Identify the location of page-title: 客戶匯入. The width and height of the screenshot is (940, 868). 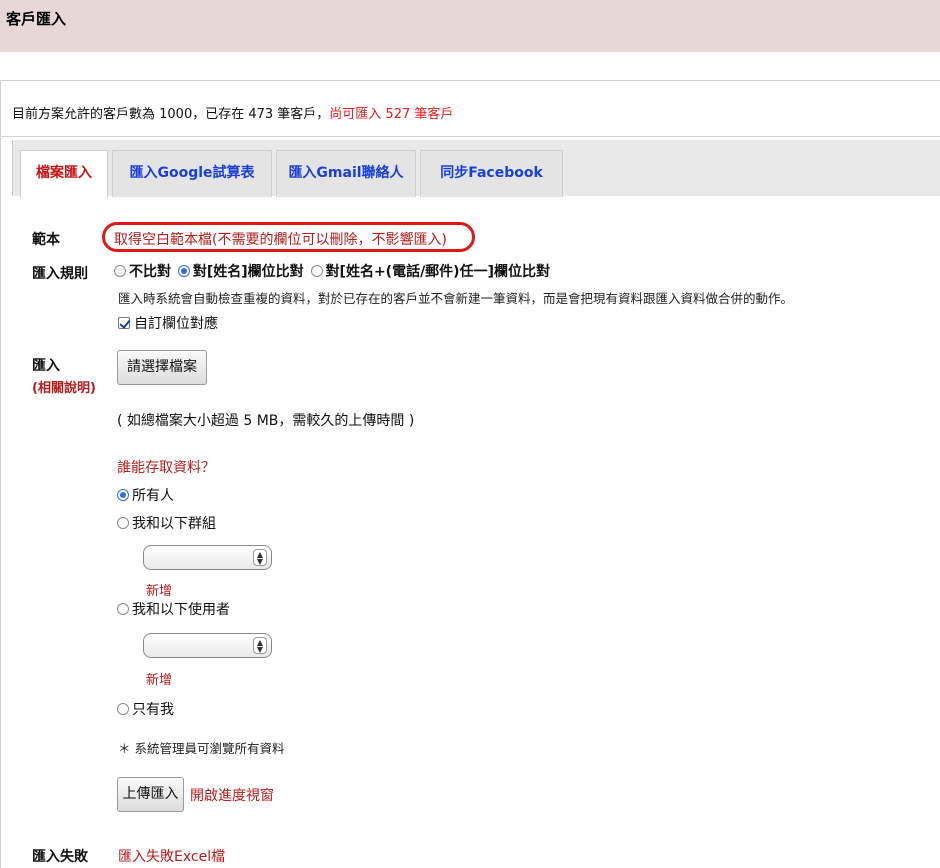
(36, 19).